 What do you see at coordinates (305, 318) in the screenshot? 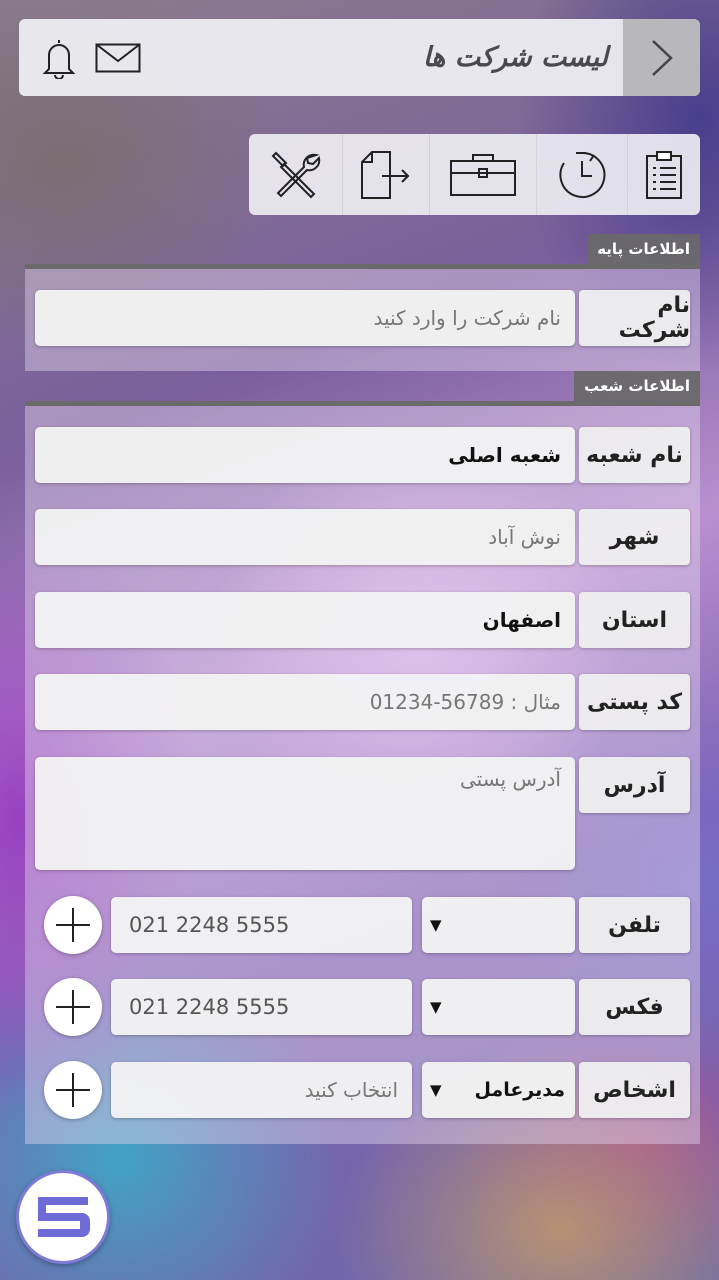
I see `company-name-input: نام شرکت را وارد کنید` at bounding box center [305, 318].